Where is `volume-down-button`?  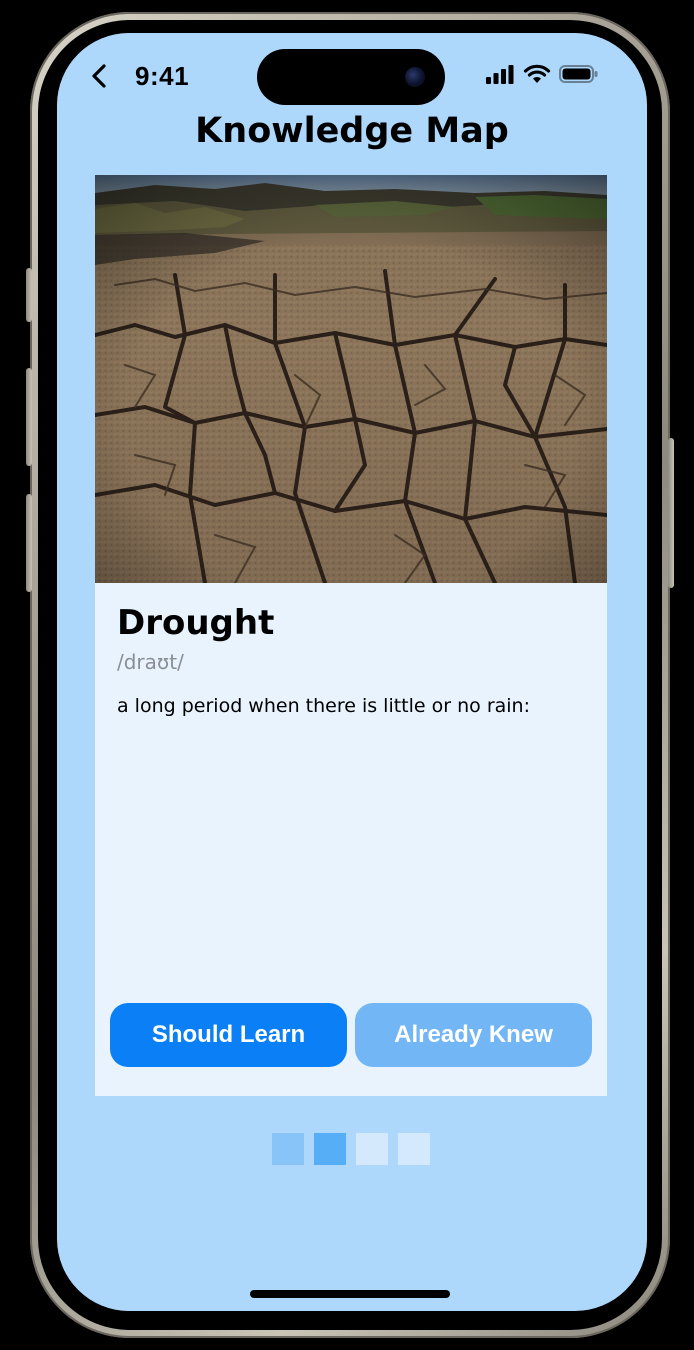
volume-down-button is located at coordinates (29, 543).